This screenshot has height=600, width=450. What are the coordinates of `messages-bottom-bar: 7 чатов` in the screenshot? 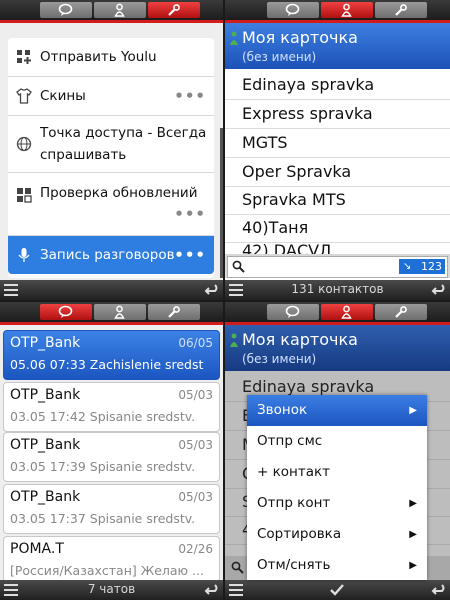 It's located at (111, 590).